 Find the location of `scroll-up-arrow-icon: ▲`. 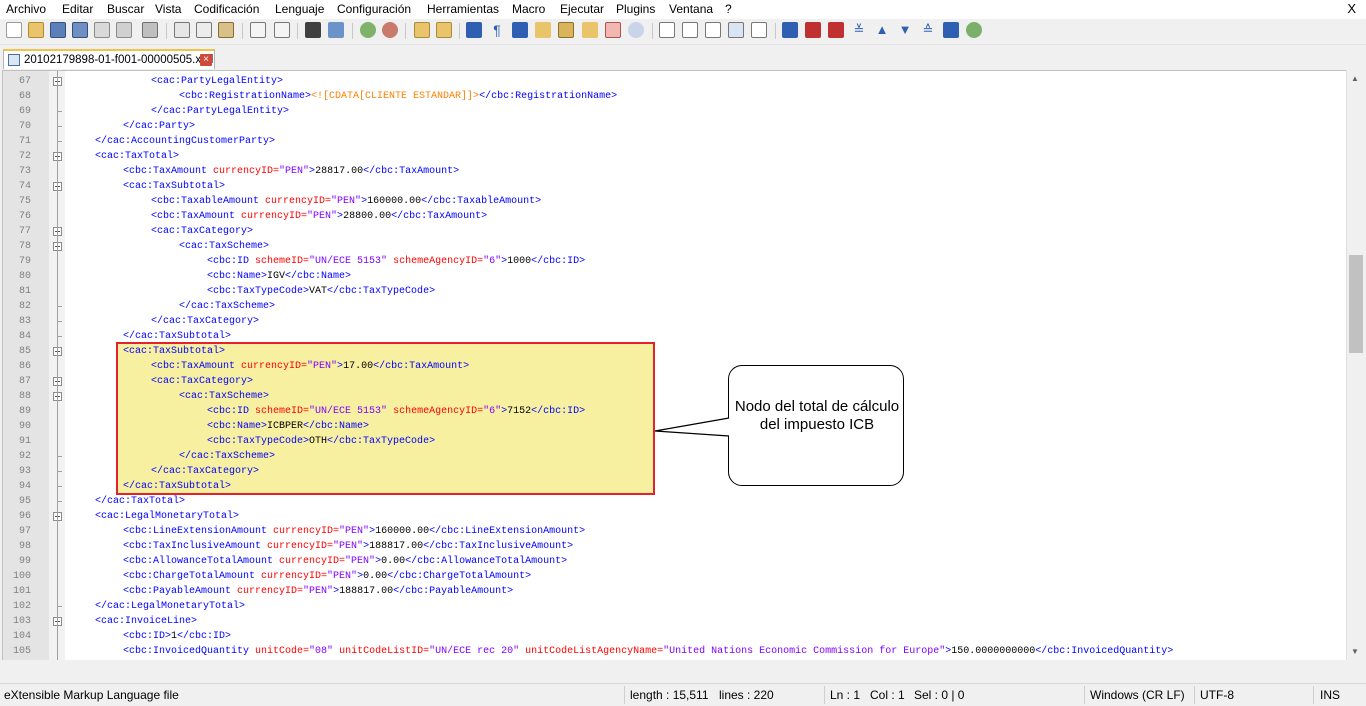

scroll-up-arrow-icon: ▲ is located at coordinates (1355, 78).